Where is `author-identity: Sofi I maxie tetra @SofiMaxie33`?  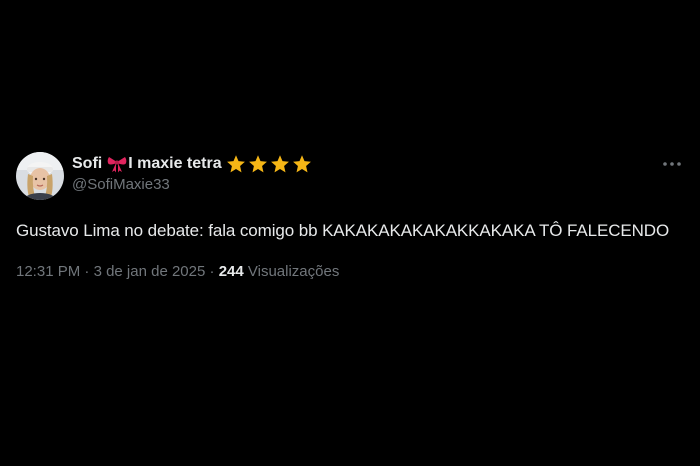
author-identity: Sofi I maxie tetra @SofiMaxie33 is located at coordinates (192, 172).